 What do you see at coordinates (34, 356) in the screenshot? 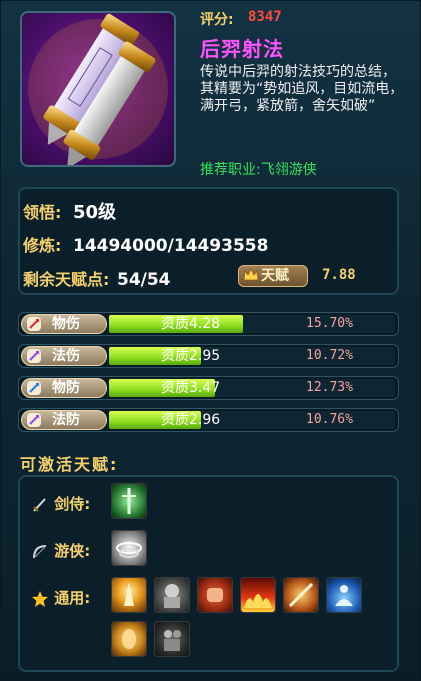
I see `lightning-icon` at bounding box center [34, 356].